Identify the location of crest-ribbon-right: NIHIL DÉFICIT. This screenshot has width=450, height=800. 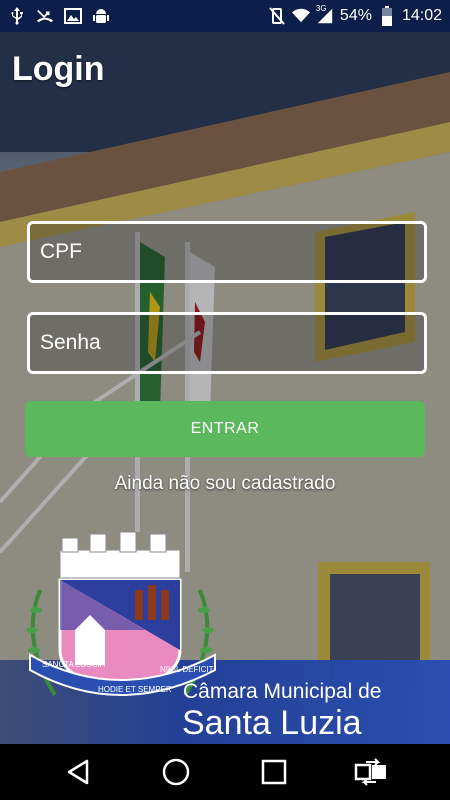
(187, 669).